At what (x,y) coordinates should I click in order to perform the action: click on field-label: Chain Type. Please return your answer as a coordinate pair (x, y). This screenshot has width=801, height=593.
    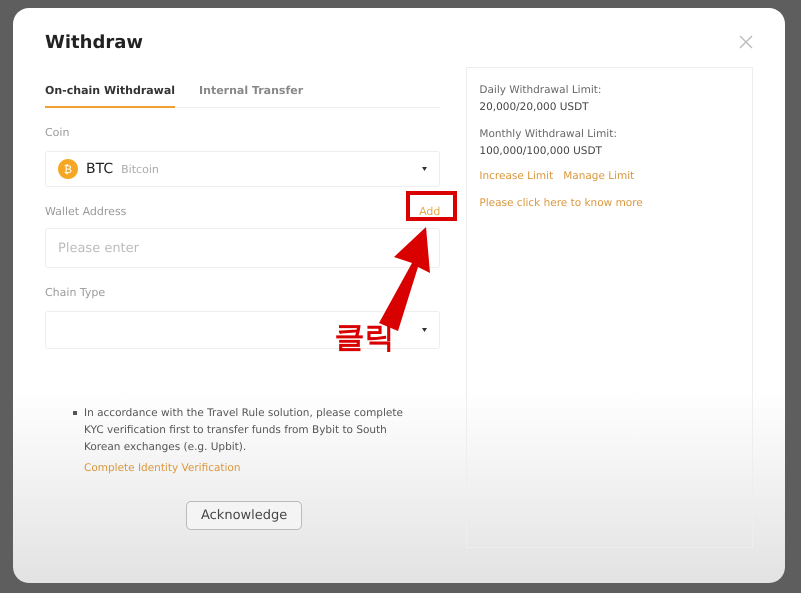
    Looking at the image, I should click on (75, 292).